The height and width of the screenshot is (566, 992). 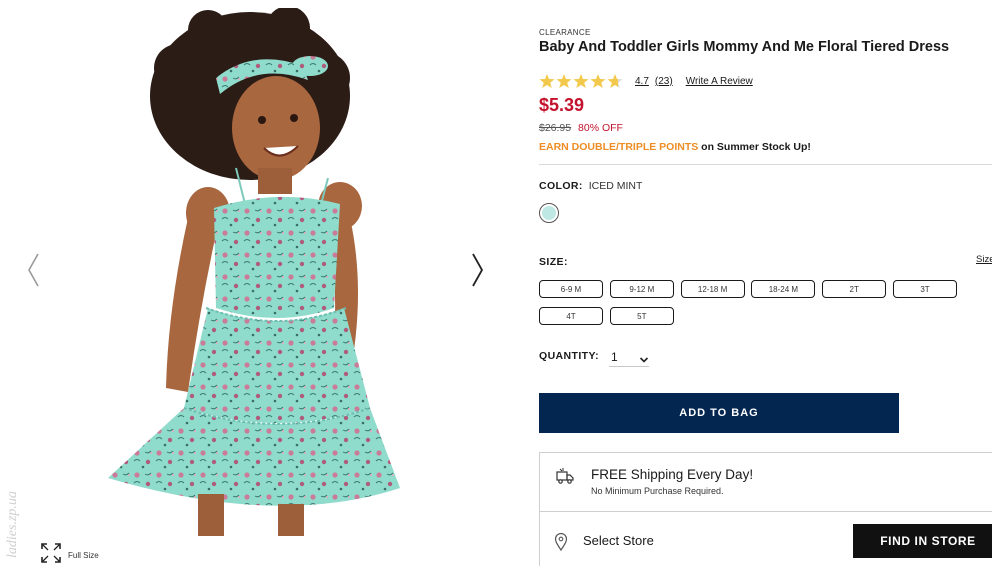 I want to click on size-label: SIZE:, so click(x=553, y=262).